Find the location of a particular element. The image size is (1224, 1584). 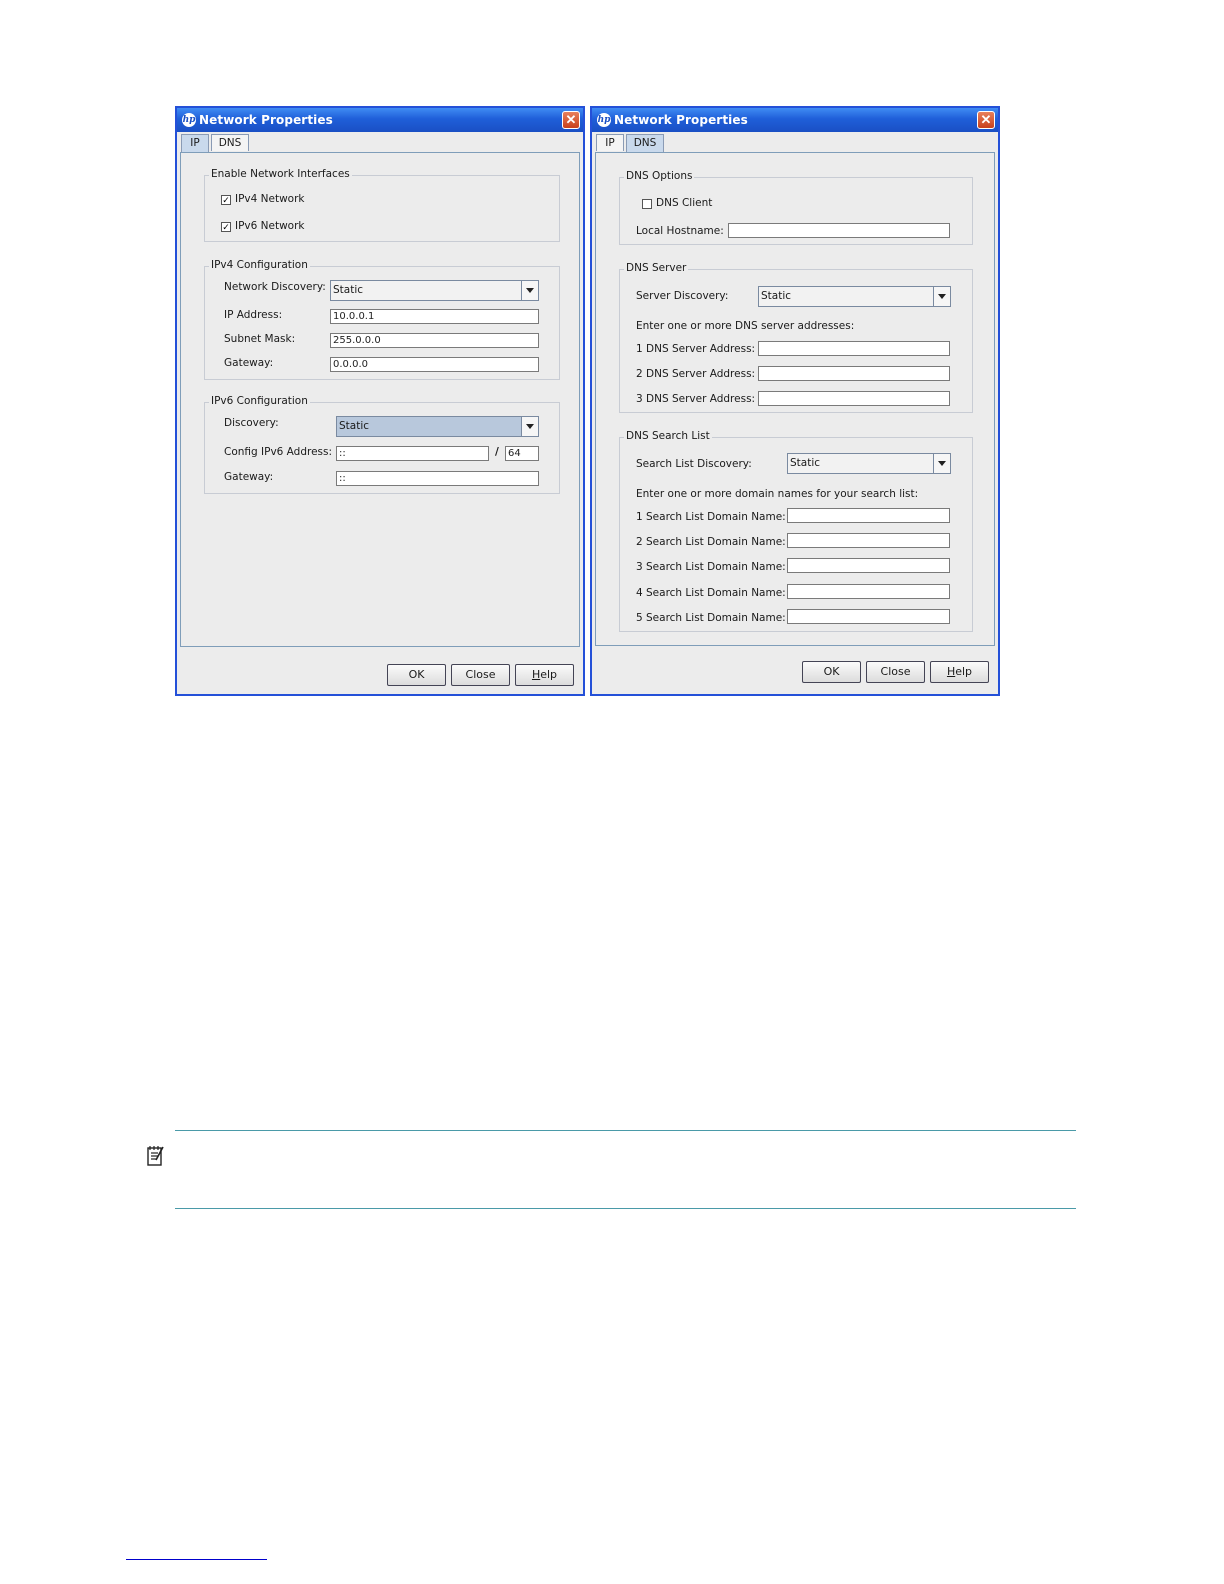

config-ipv6-address-label: Config IPv6 Address: is located at coordinates (278, 452).